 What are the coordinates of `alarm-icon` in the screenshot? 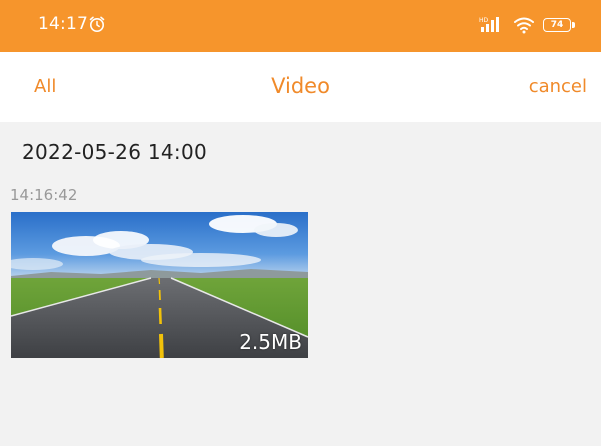 It's located at (97, 24).